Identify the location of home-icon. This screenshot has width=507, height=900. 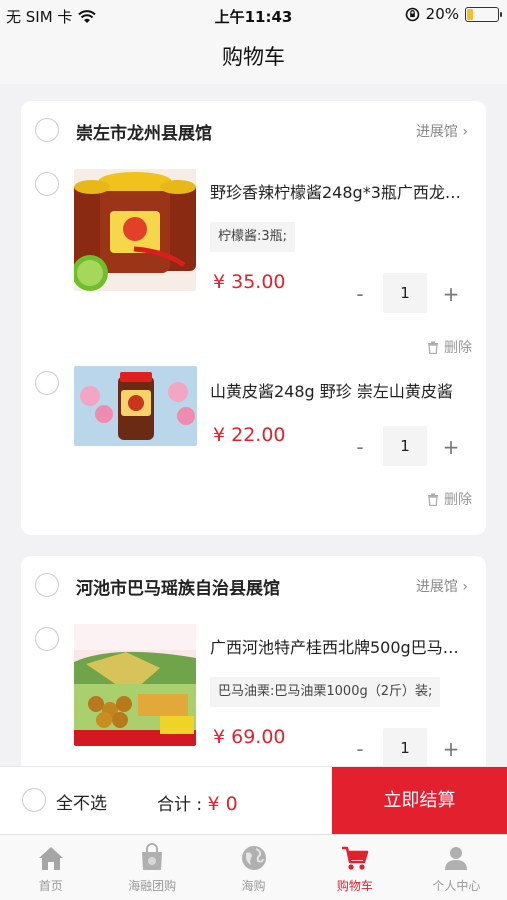
(50, 858).